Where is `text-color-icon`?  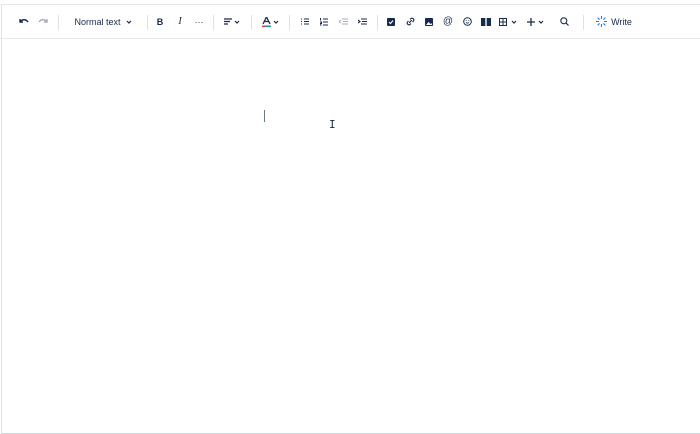 text-color-icon is located at coordinates (266, 21).